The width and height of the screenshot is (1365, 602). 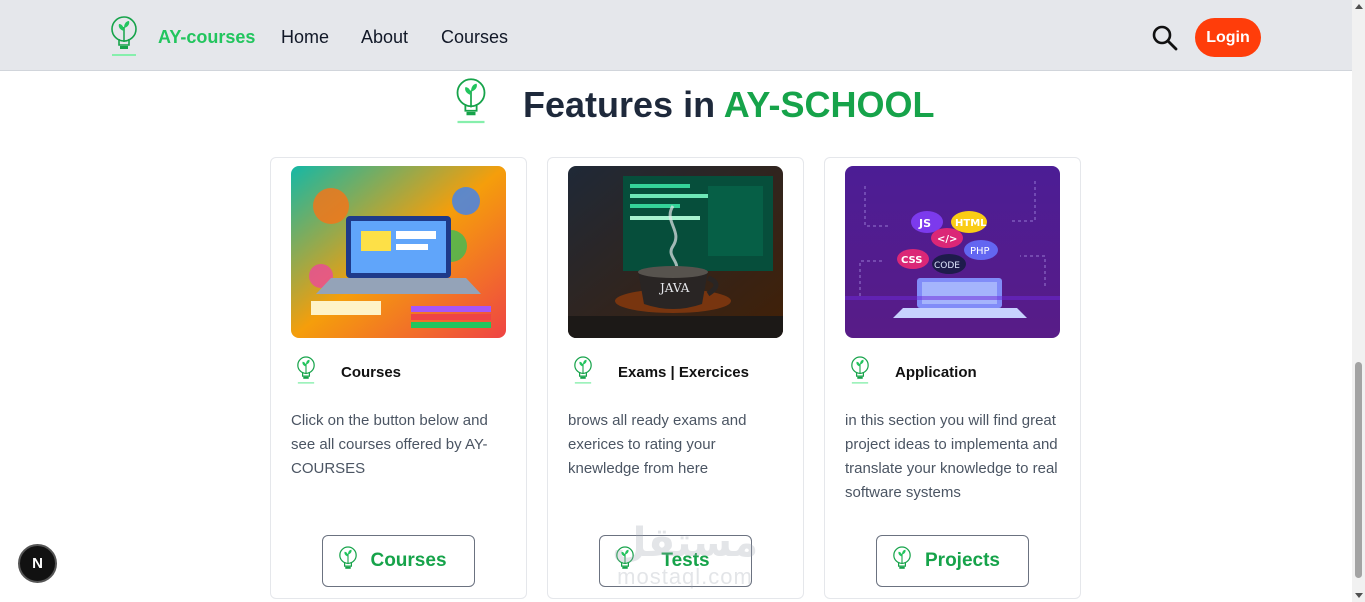 What do you see at coordinates (829, 104) in the screenshot?
I see `page-title-accent: AY-SCHOOL` at bounding box center [829, 104].